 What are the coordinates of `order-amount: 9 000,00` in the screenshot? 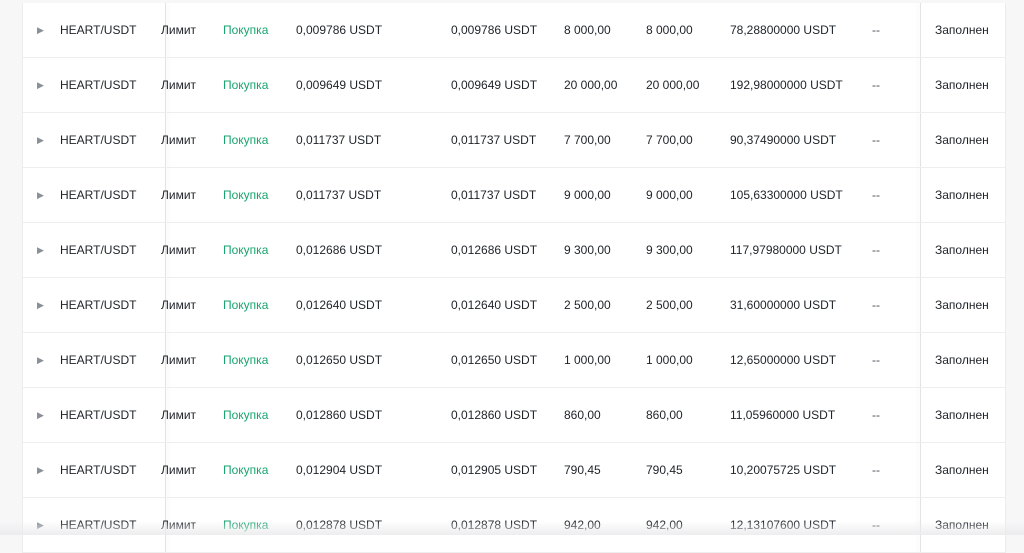 It's located at (587, 195).